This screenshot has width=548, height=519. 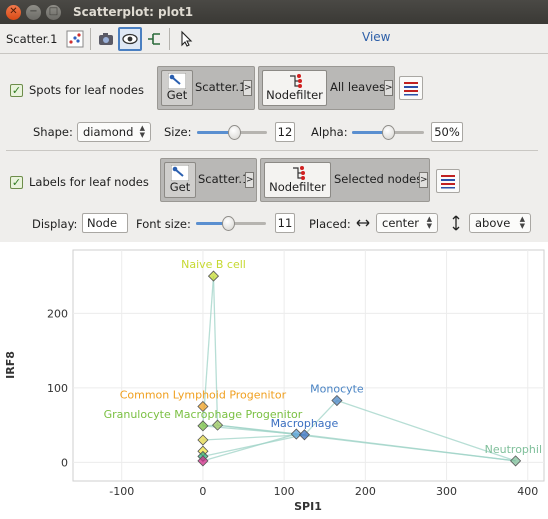 I want to click on y-tick-label: 100, so click(x=57, y=388).